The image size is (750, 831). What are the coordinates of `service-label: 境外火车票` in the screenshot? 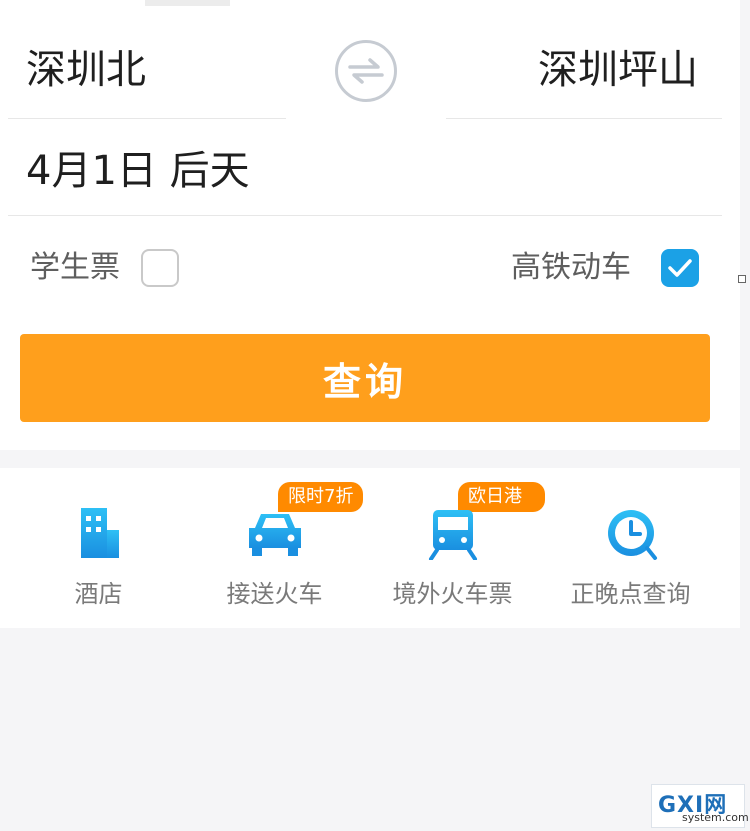 It's located at (452, 594).